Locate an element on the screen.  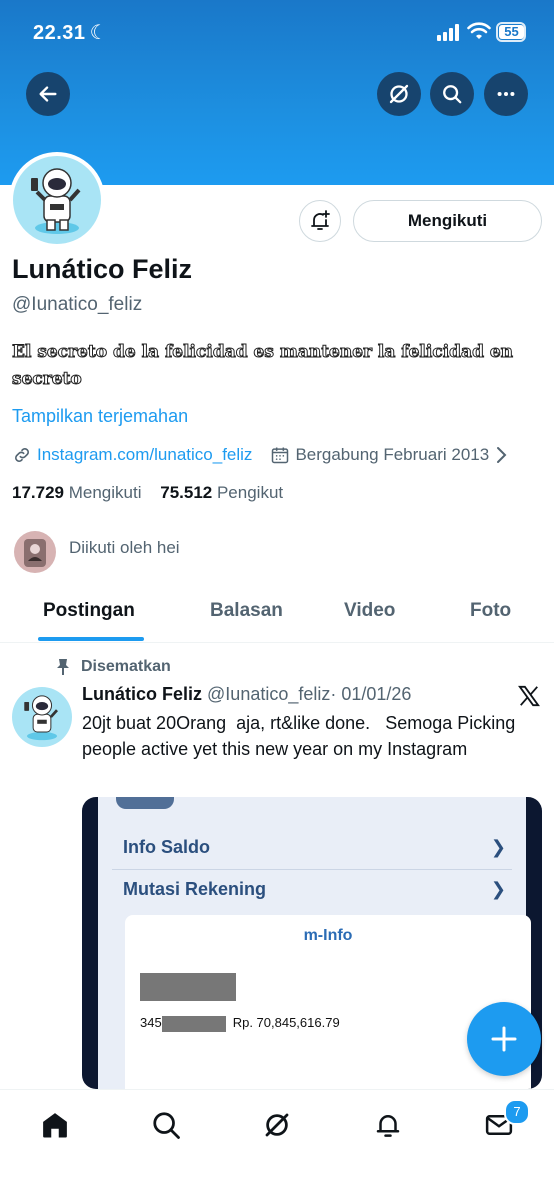
plus-icon is located at coordinates (504, 1039).